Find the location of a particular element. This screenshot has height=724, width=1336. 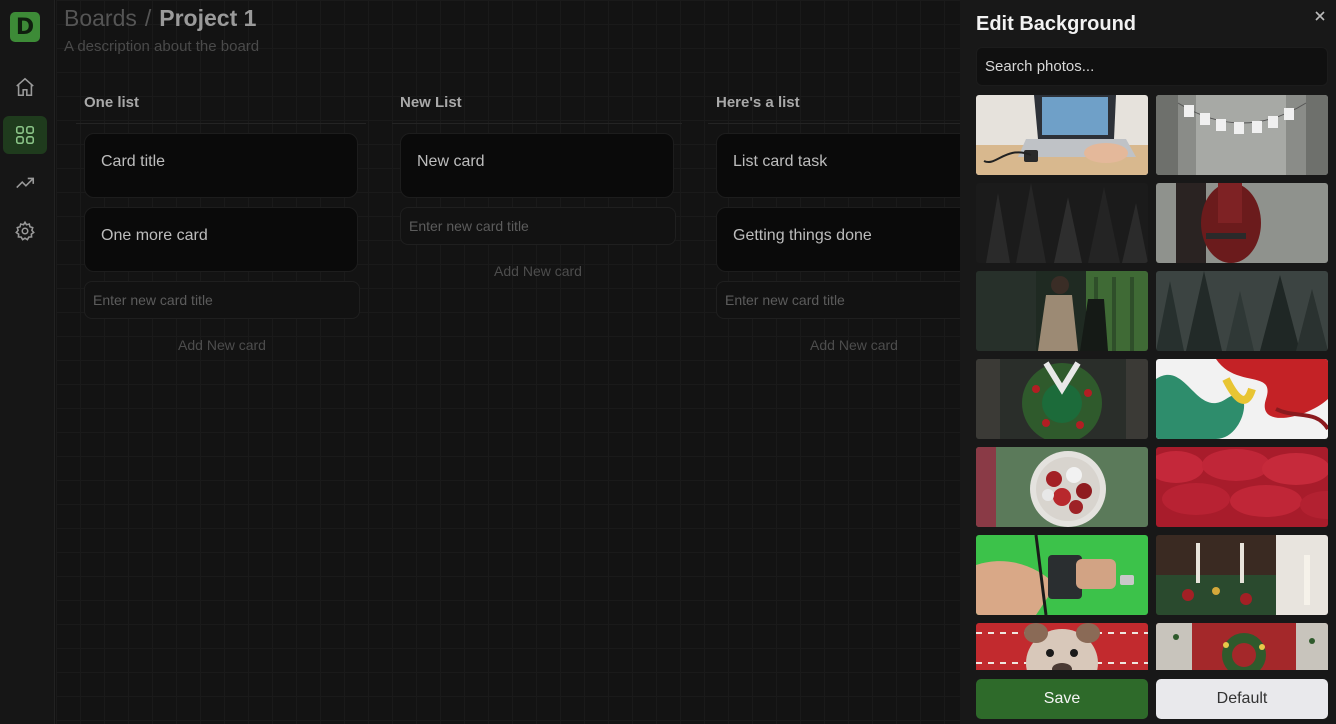

green-shirt-hands-photo is located at coordinates (1062, 575).